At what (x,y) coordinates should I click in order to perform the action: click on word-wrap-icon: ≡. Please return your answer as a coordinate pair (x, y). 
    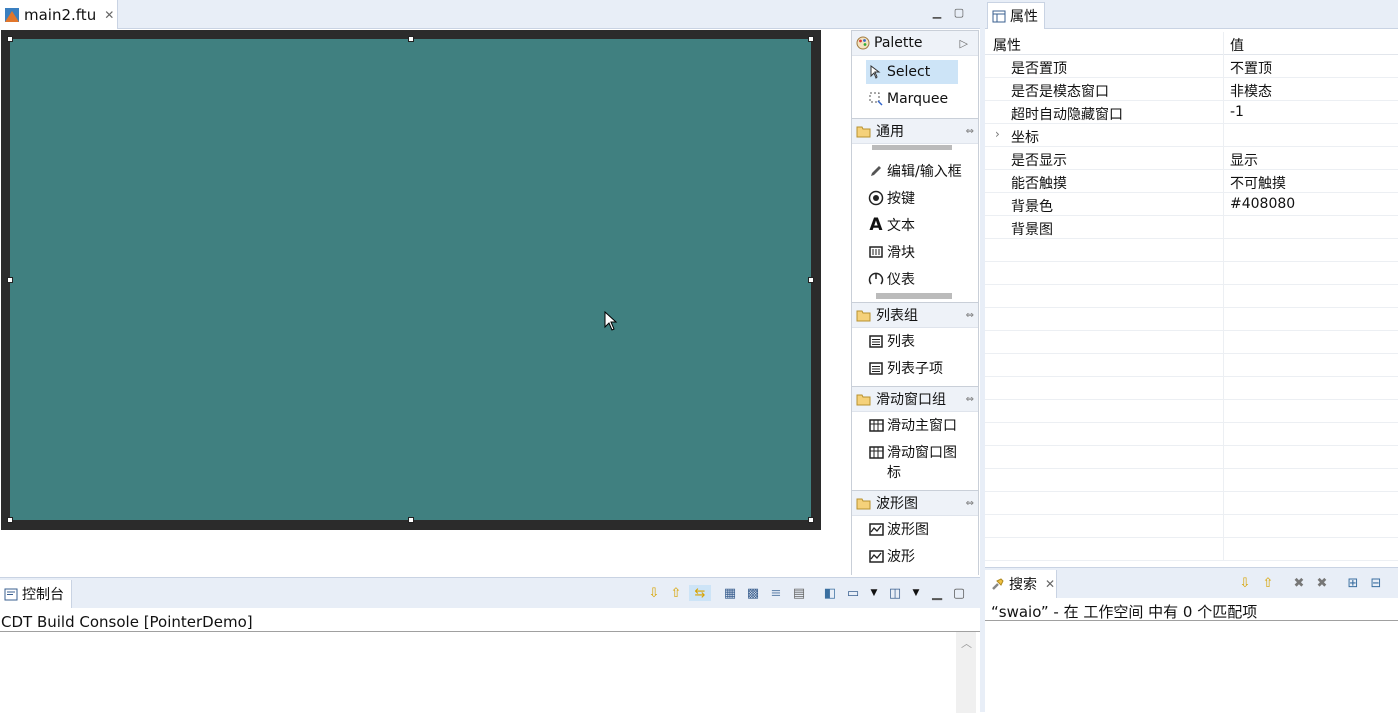
    Looking at the image, I should click on (776, 593).